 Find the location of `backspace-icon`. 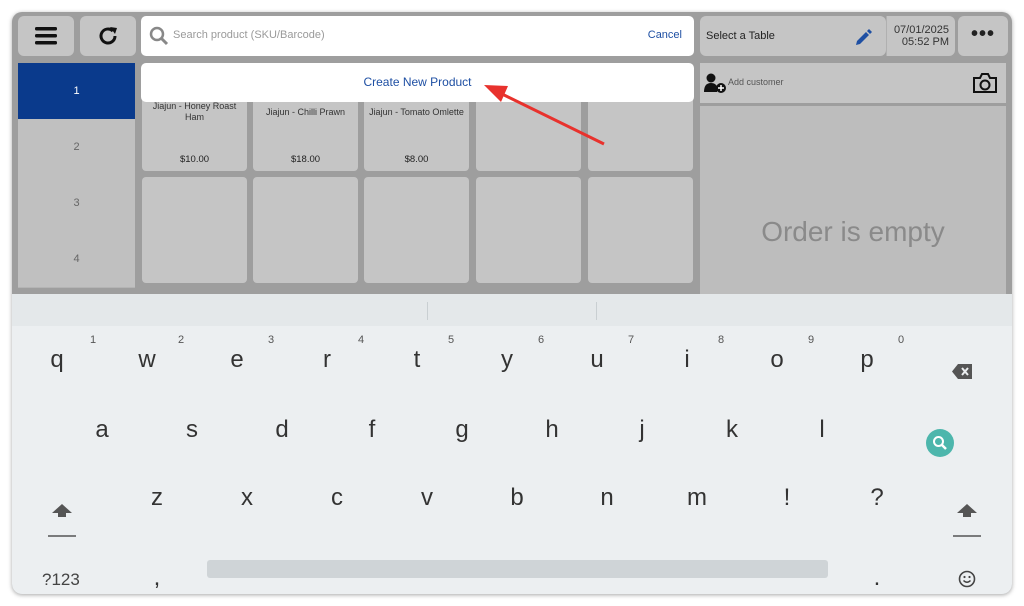

backspace-icon is located at coordinates (962, 371).